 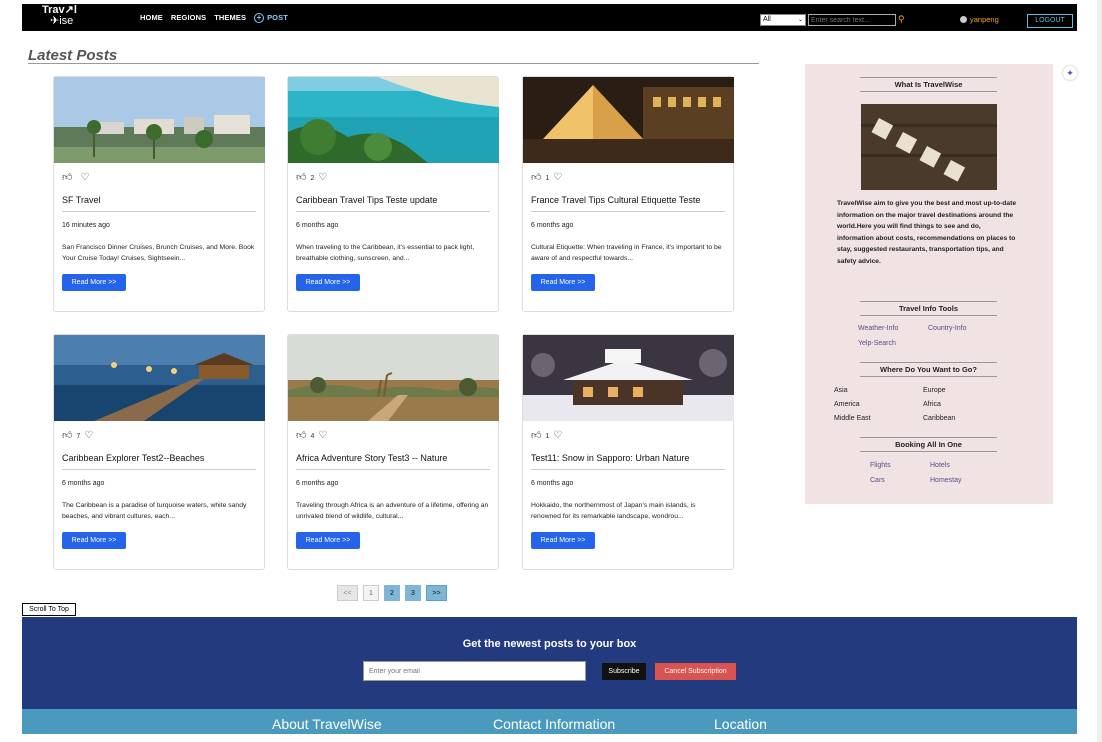 I want to click on post-title: Caribbean Explorer Test2--Beaches, so click(x=160, y=458).